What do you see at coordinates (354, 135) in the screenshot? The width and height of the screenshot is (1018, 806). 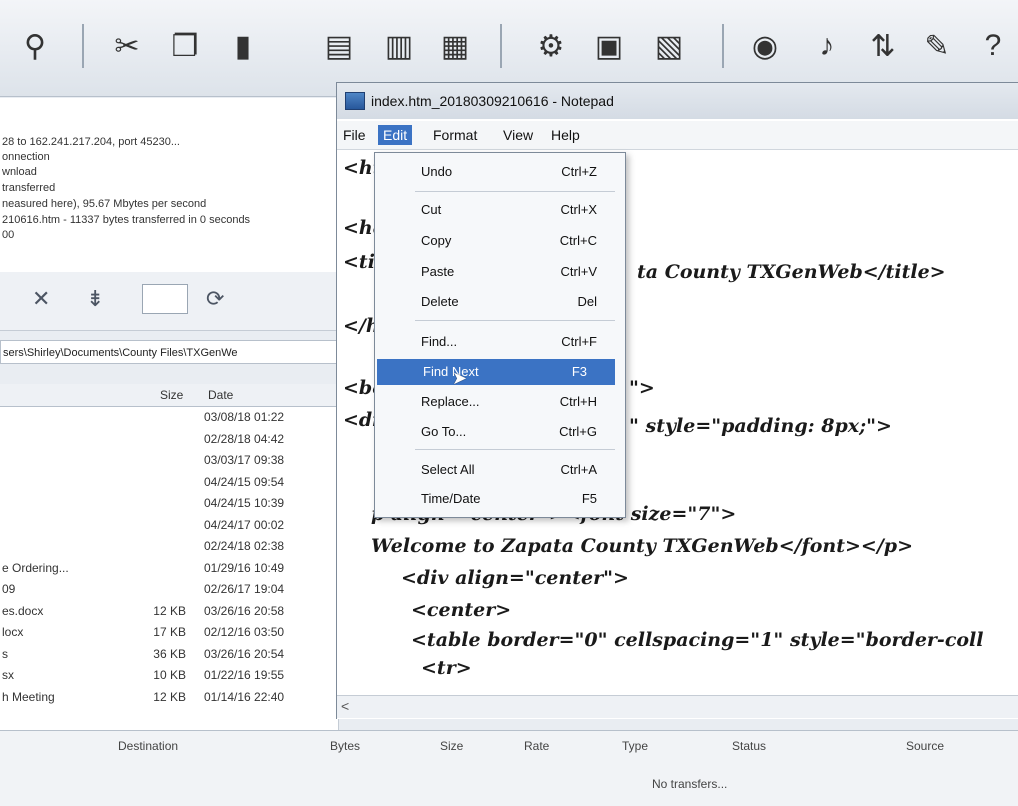 I see `menu-file: File` at bounding box center [354, 135].